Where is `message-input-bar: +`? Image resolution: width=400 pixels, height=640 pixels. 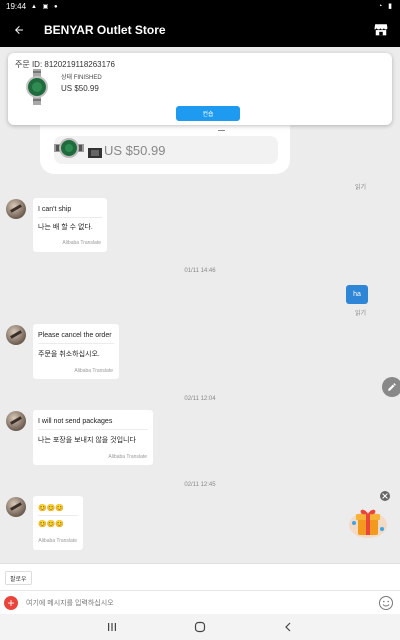 message-input-bar: + is located at coordinates (200, 602).